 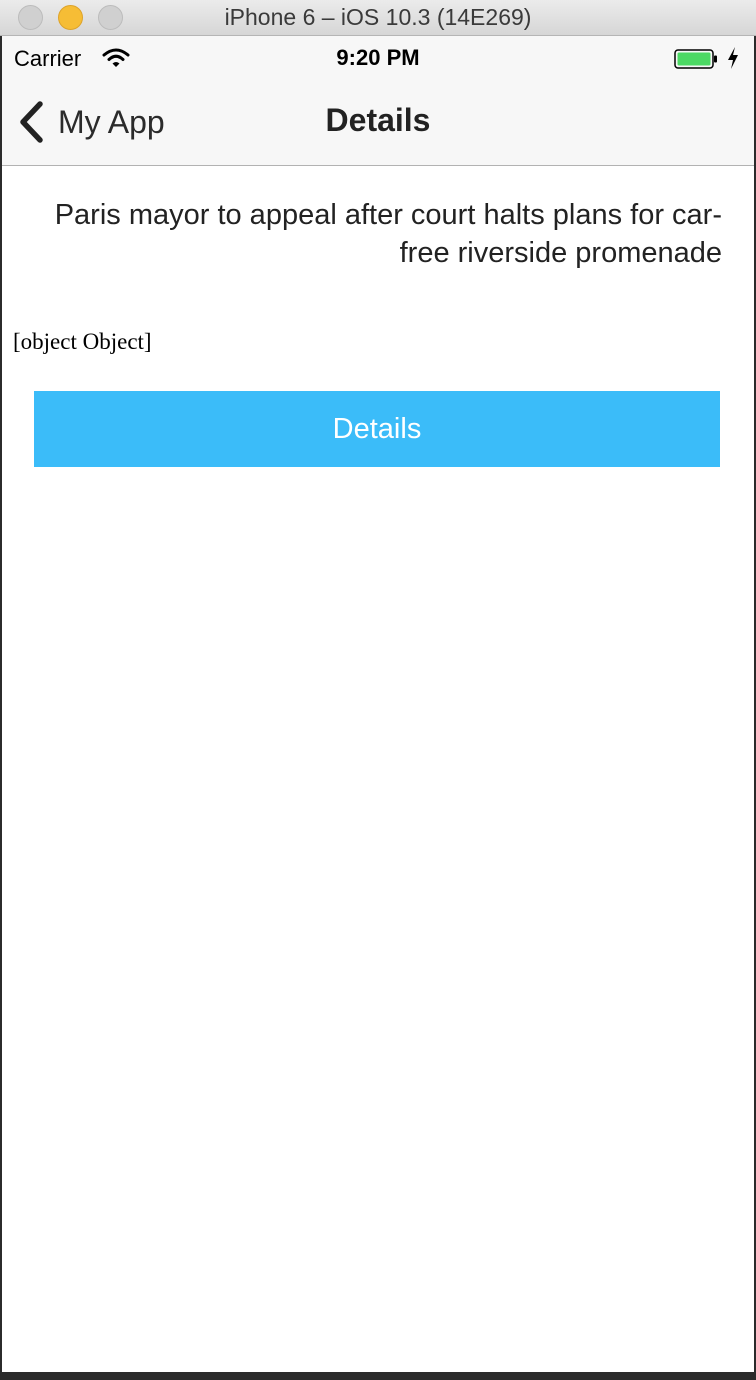 I want to click on battery-icon, so click(x=695, y=59).